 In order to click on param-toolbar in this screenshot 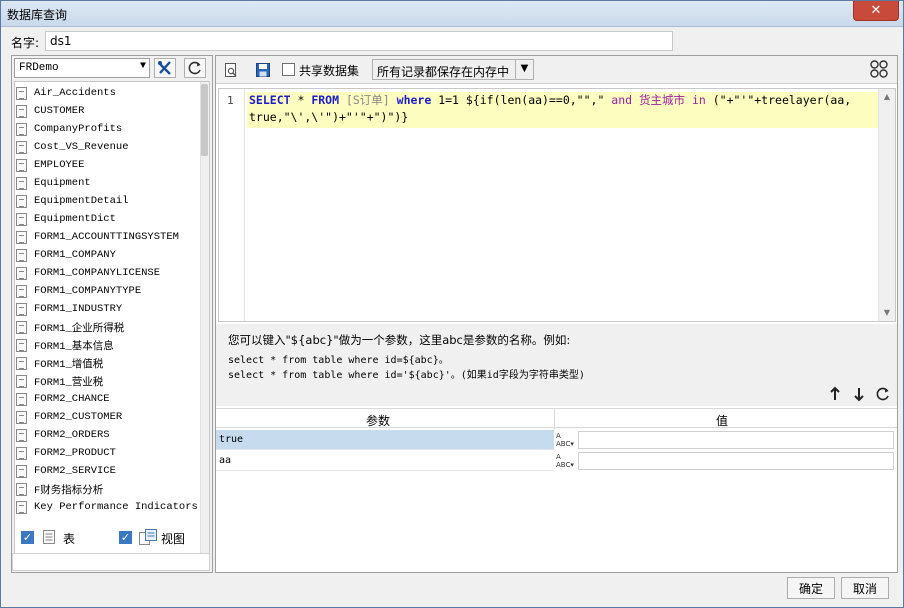, I will do `click(859, 395)`.